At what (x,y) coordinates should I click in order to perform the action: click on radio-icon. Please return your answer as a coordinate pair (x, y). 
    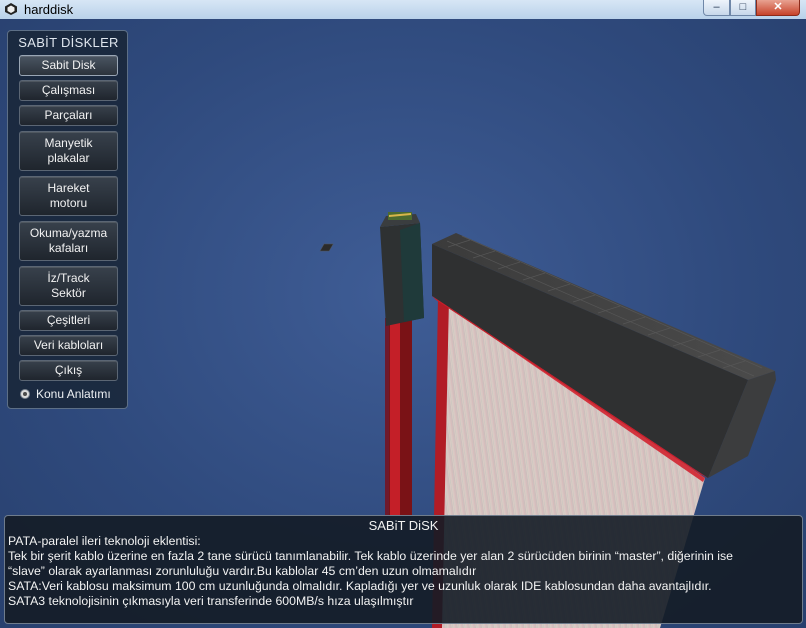
    Looking at the image, I should click on (25, 394).